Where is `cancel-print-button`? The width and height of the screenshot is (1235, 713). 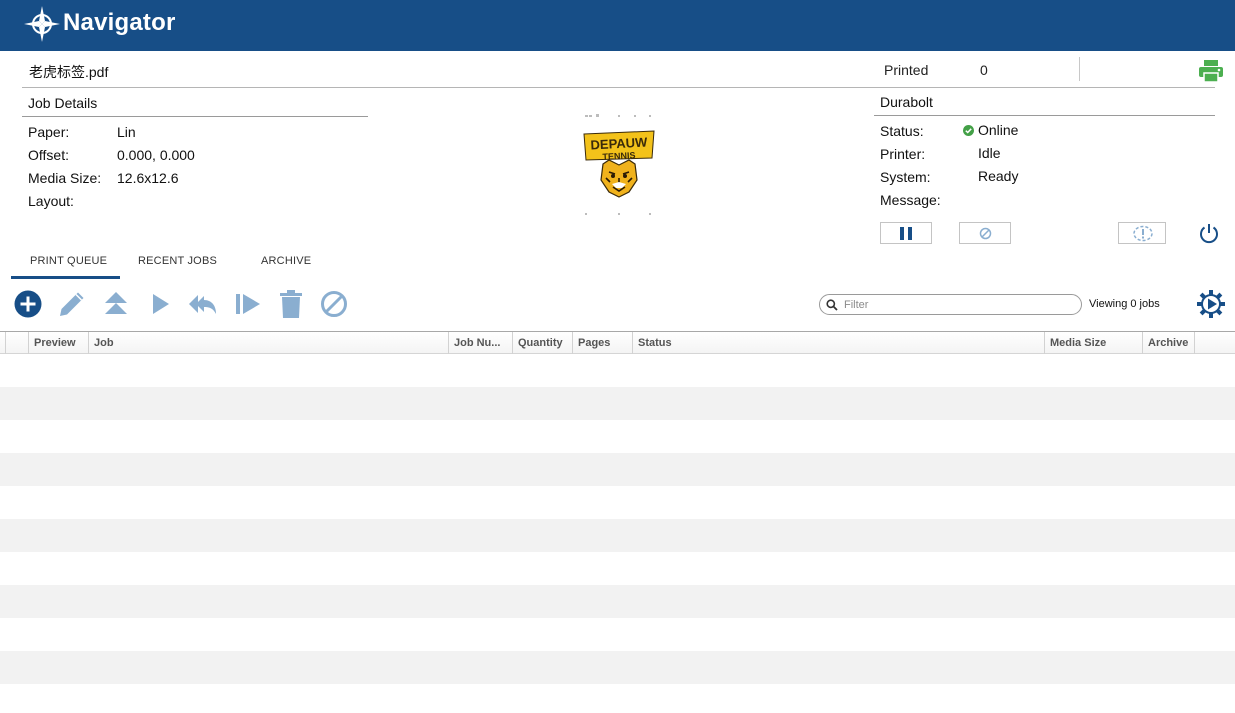 cancel-print-button is located at coordinates (985, 233).